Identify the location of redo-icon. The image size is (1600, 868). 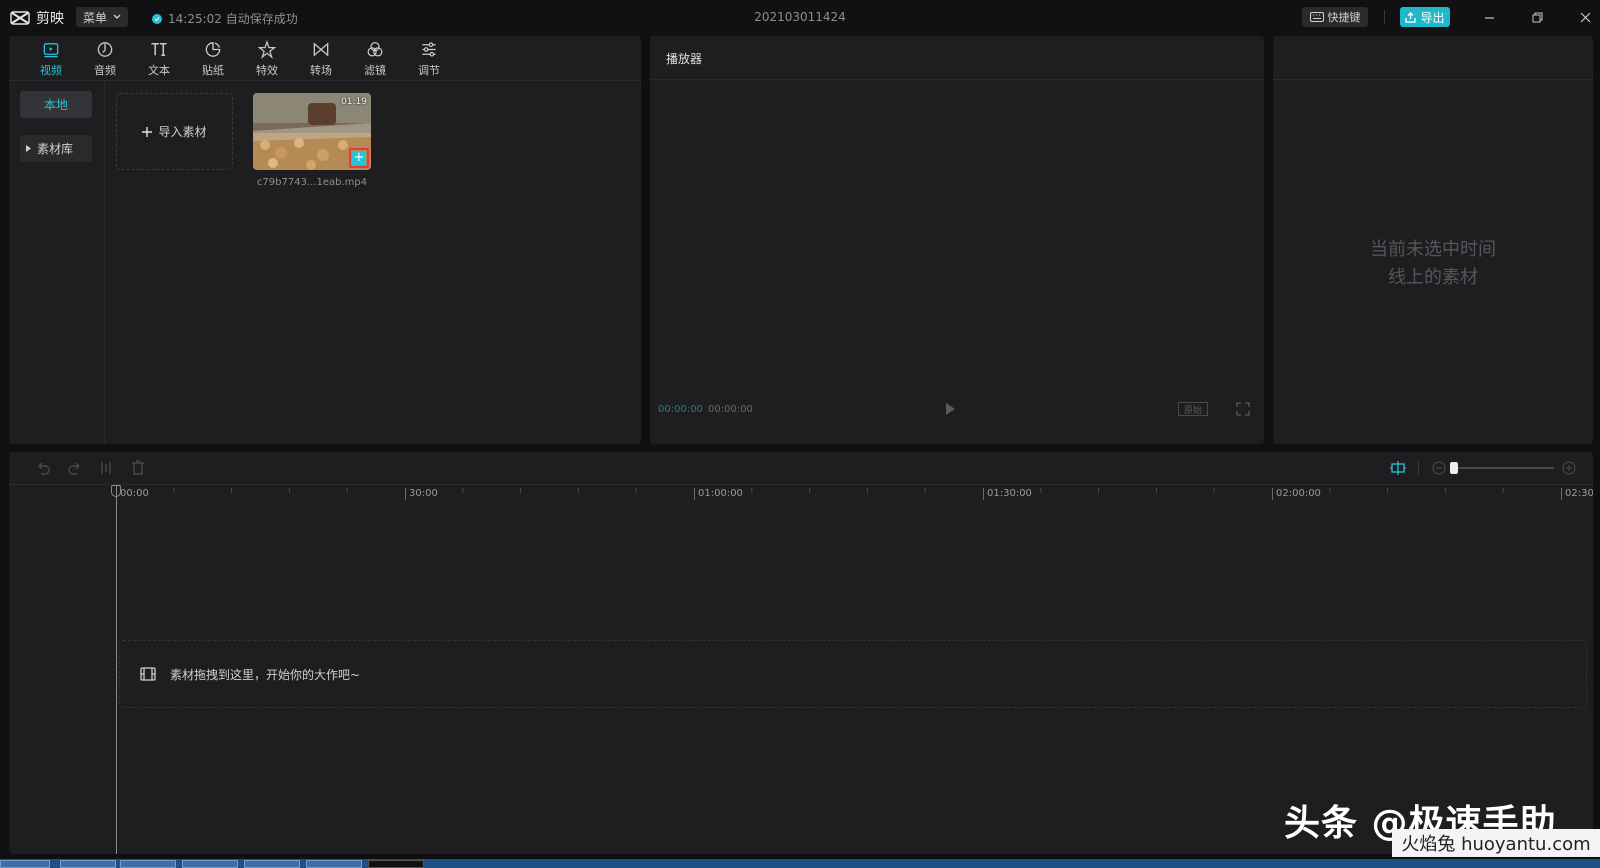
(75, 468).